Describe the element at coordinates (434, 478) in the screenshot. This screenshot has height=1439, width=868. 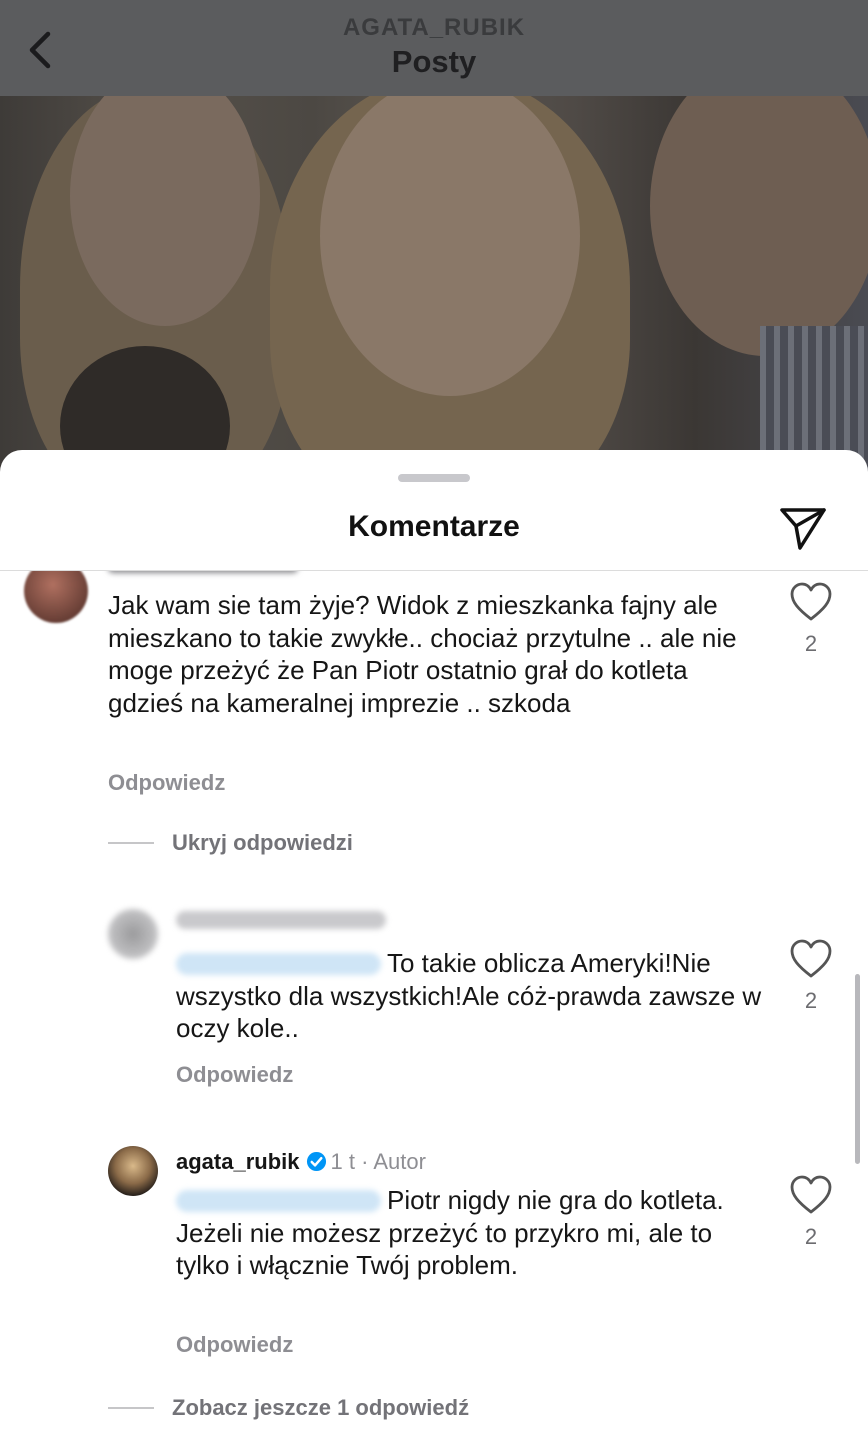
I see `sheet-grabber` at that location.